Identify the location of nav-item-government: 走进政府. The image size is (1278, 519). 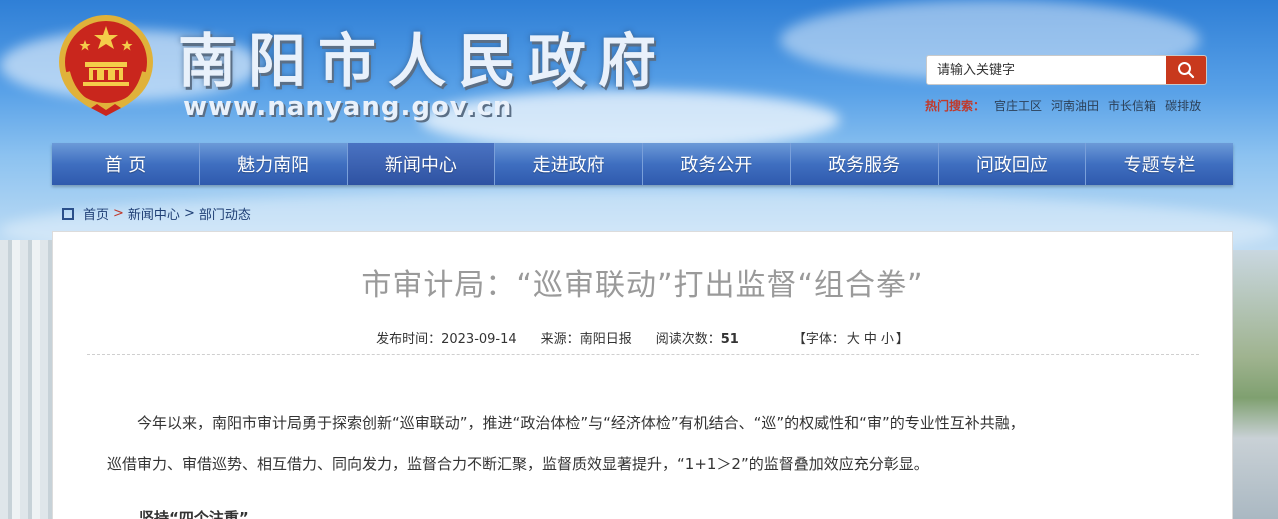
(569, 164).